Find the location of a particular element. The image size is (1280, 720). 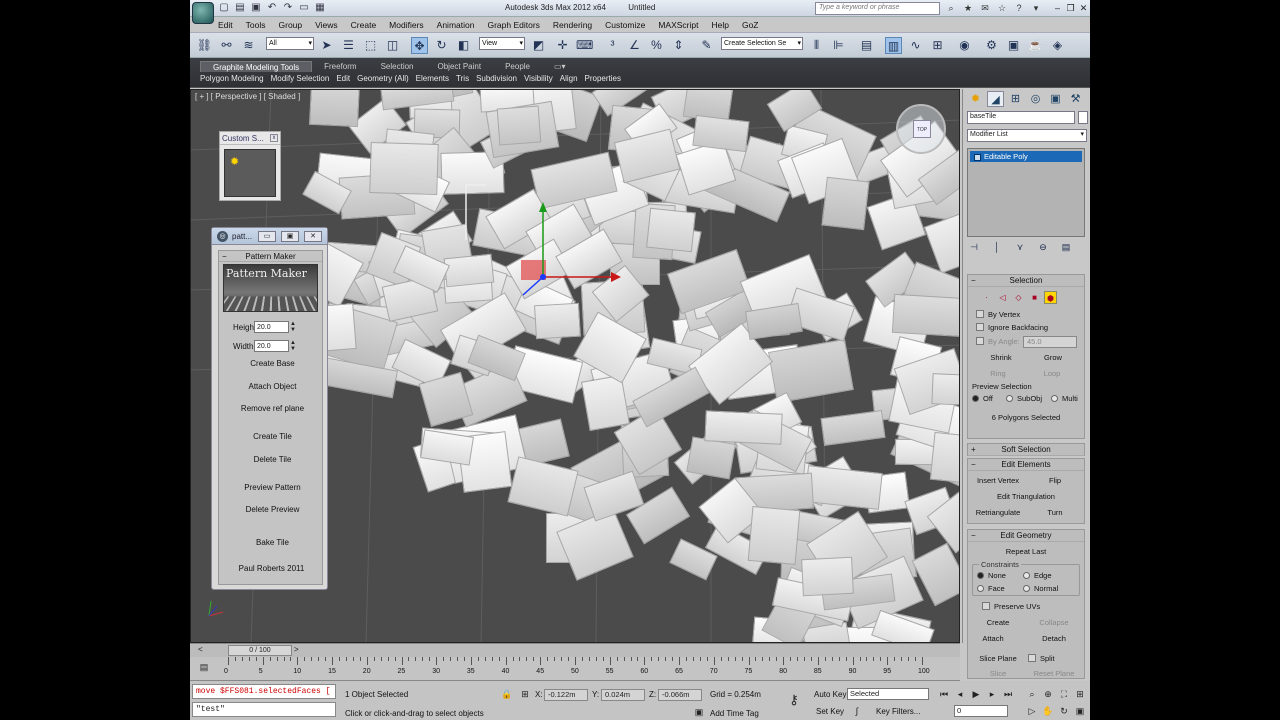

insert-vertex-button: Insert Vertex is located at coordinates (998, 480).